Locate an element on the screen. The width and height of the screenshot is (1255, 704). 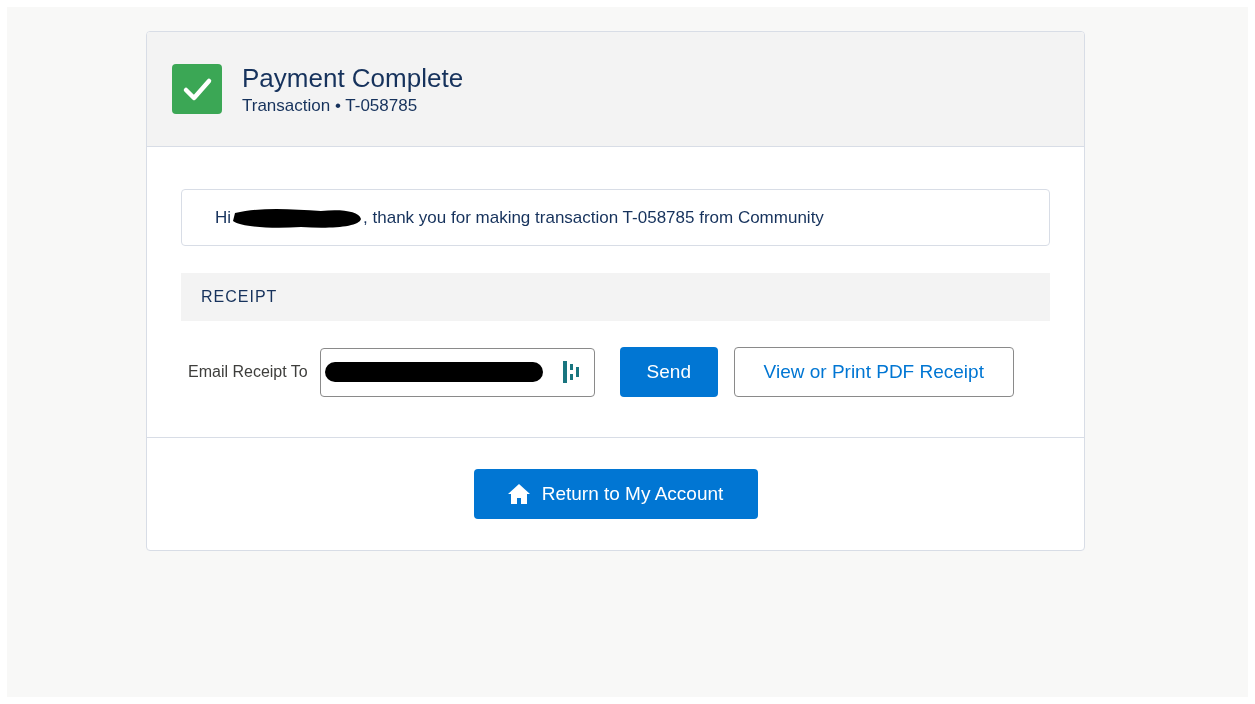
checkmark-icon is located at coordinates (197, 89).